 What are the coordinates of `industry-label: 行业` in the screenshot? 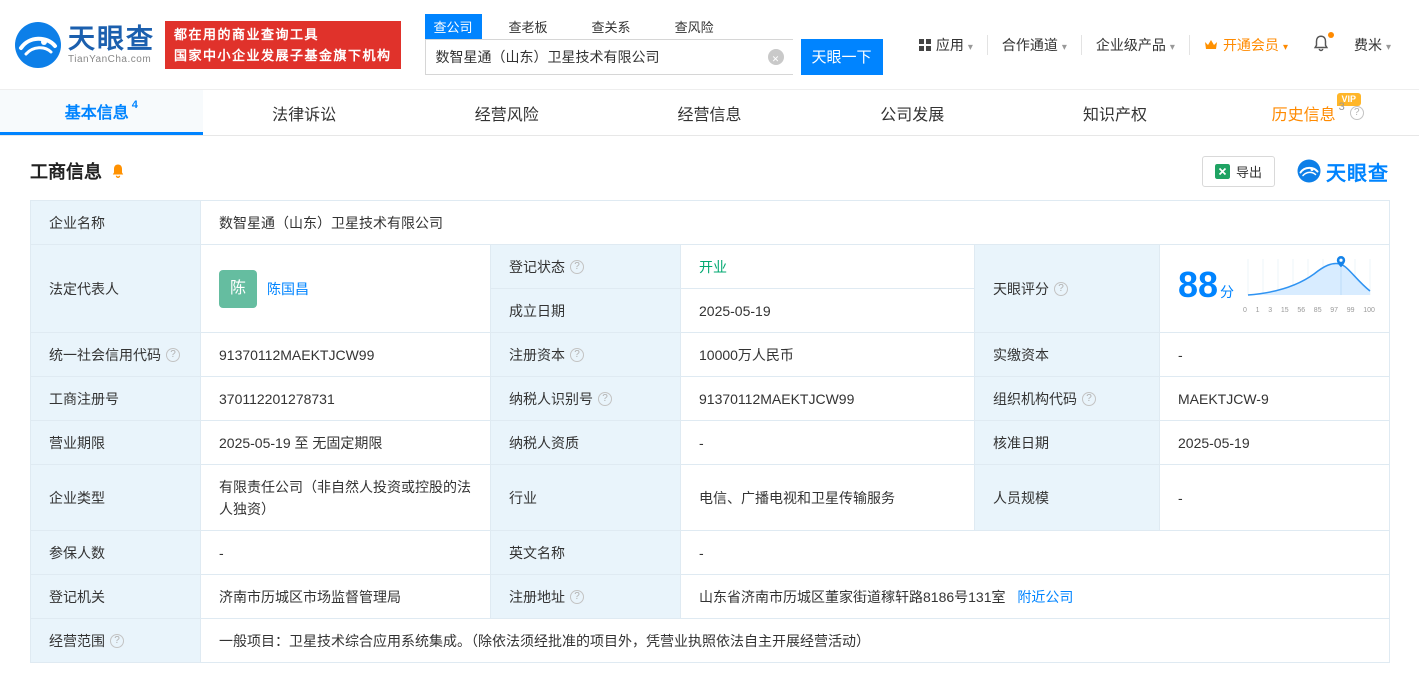 It's located at (585, 497).